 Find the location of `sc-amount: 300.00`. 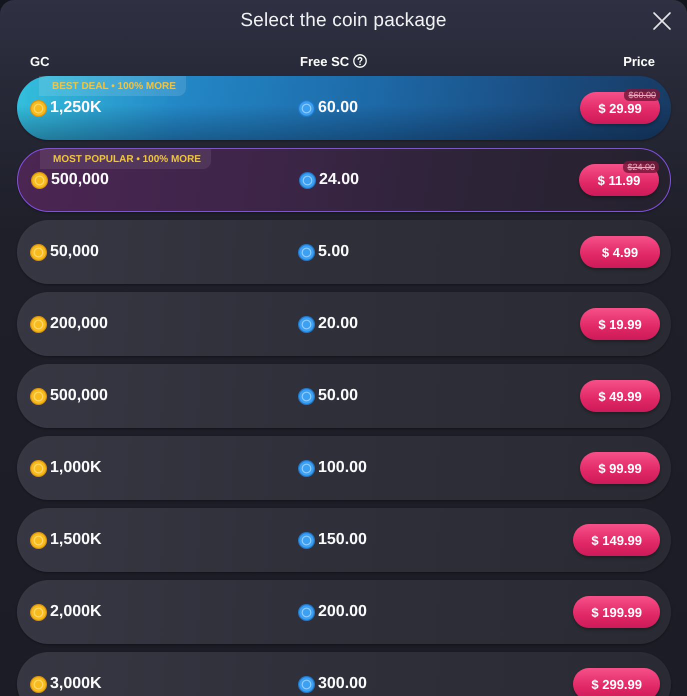

sc-amount: 300.00 is located at coordinates (342, 684).